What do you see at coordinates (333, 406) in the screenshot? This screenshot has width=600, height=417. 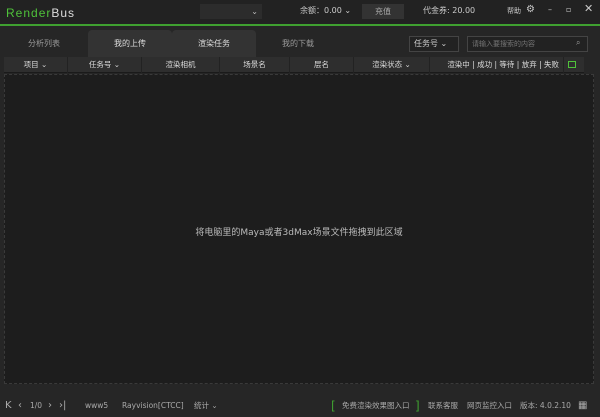 I see `bracket-left: [` at bounding box center [333, 406].